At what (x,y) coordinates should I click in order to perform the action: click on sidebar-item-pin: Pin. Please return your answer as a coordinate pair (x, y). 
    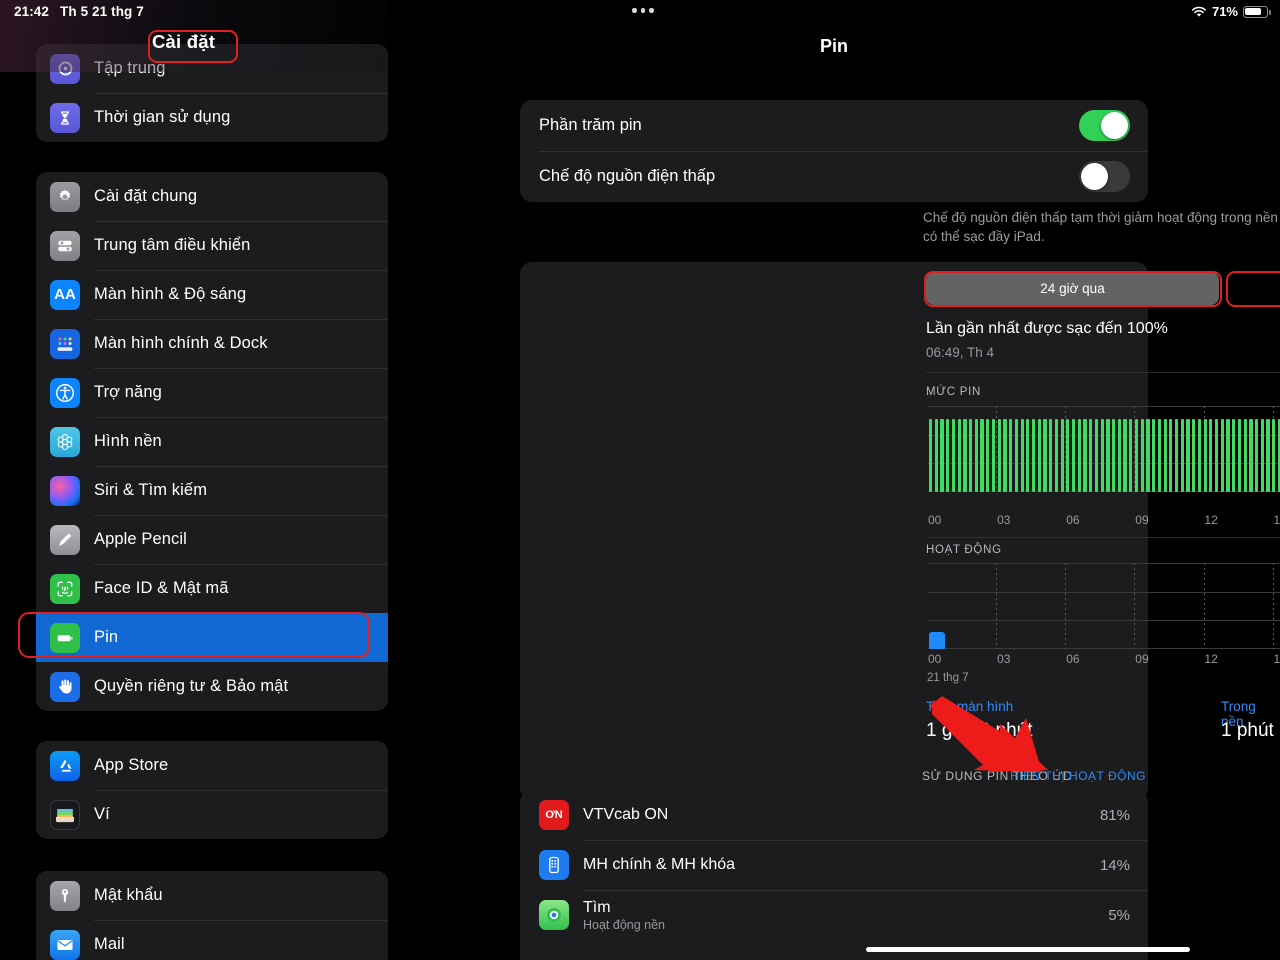
    Looking at the image, I should click on (212, 637).